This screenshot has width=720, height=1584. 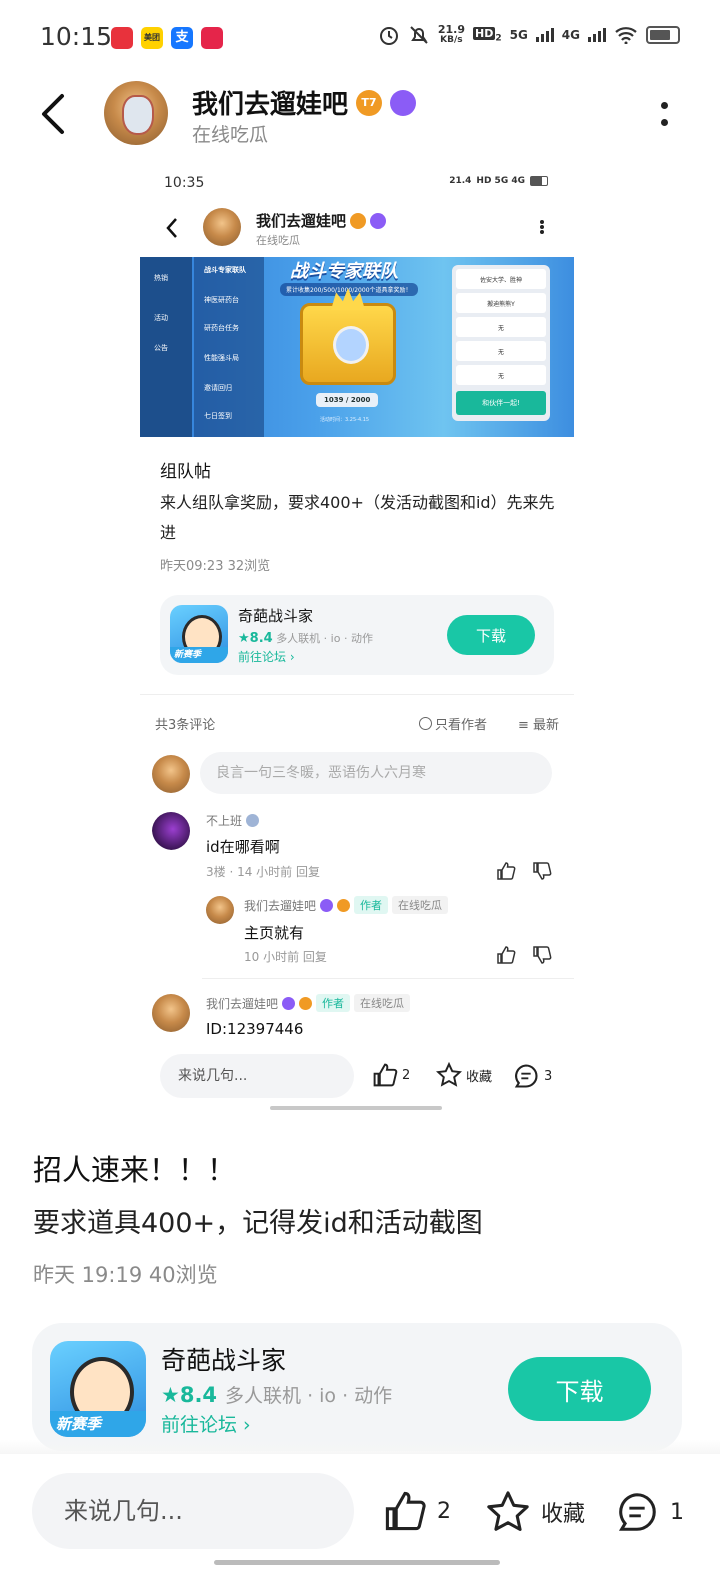 I want to click on game-rating-row: ★8.4 多人联机 · io · 动作, so click(x=276, y=1394).